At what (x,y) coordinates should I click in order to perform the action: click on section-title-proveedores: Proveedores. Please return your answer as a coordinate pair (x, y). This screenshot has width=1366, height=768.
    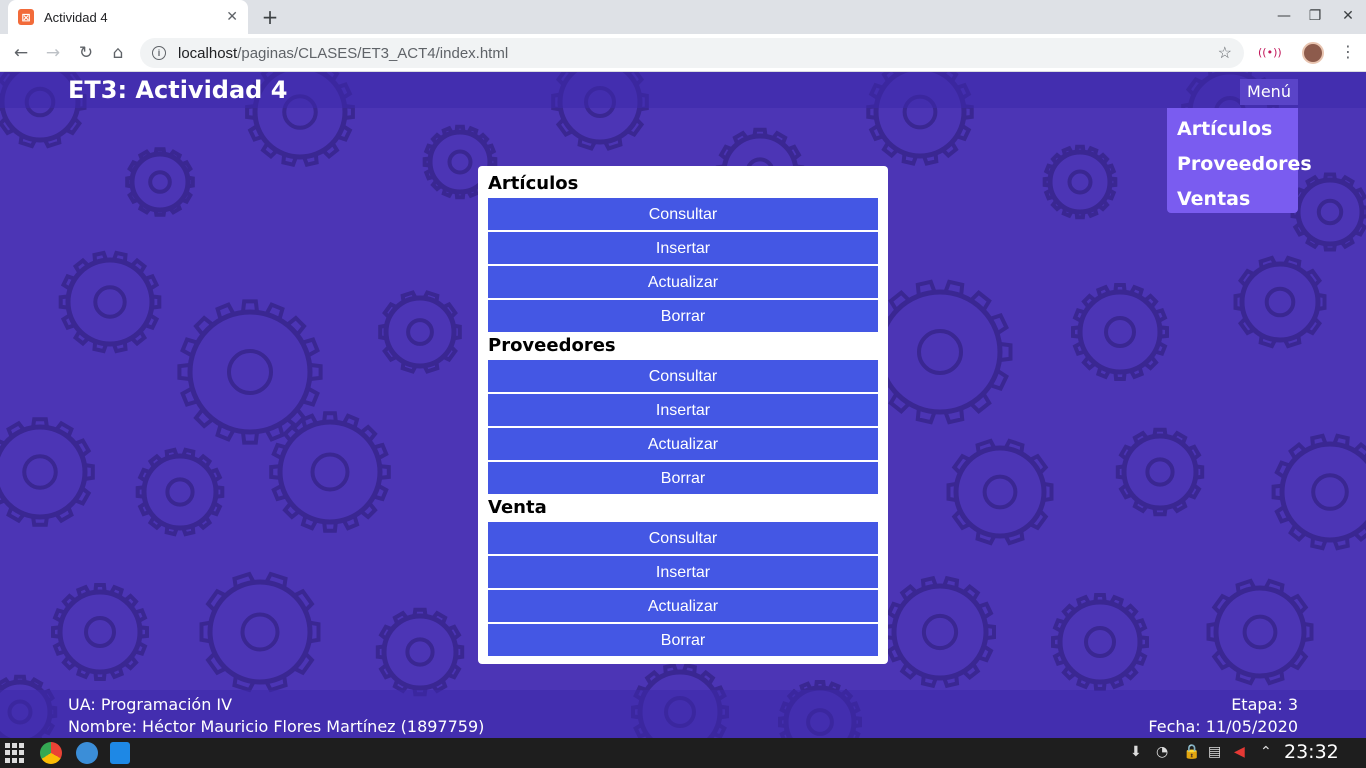
    Looking at the image, I should click on (552, 345).